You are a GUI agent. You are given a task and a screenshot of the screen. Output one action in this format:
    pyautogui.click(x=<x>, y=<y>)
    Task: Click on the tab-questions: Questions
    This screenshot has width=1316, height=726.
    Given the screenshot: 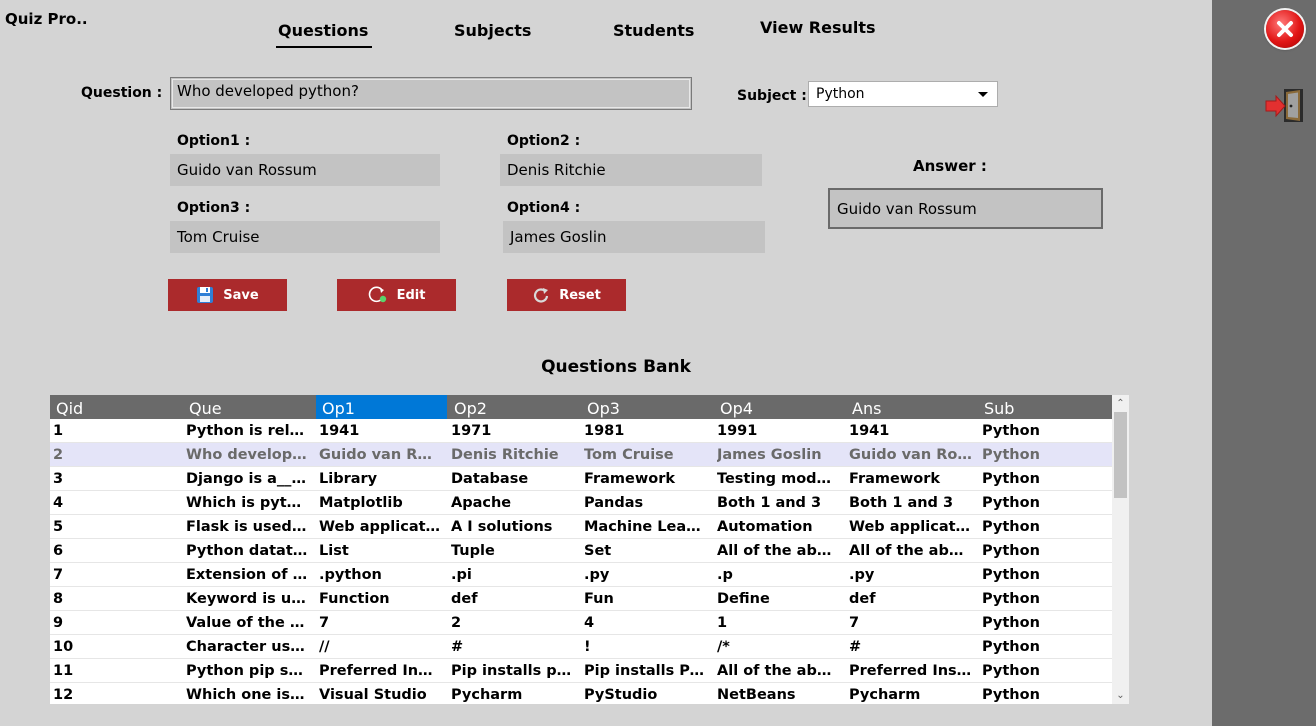 What is the action you would take?
    pyautogui.click(x=324, y=34)
    